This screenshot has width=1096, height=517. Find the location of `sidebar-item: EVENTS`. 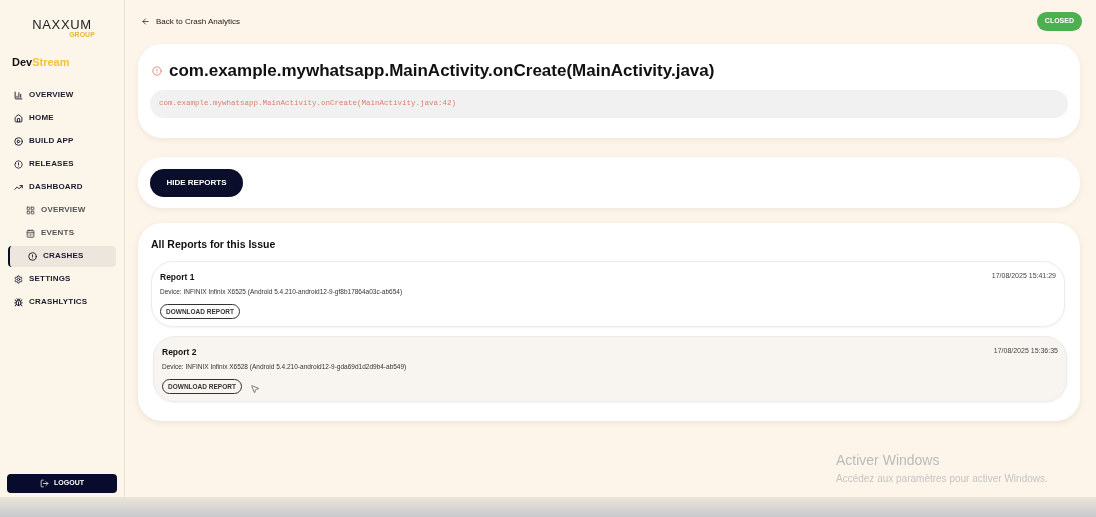

sidebar-item: EVENTS is located at coordinates (62, 233).